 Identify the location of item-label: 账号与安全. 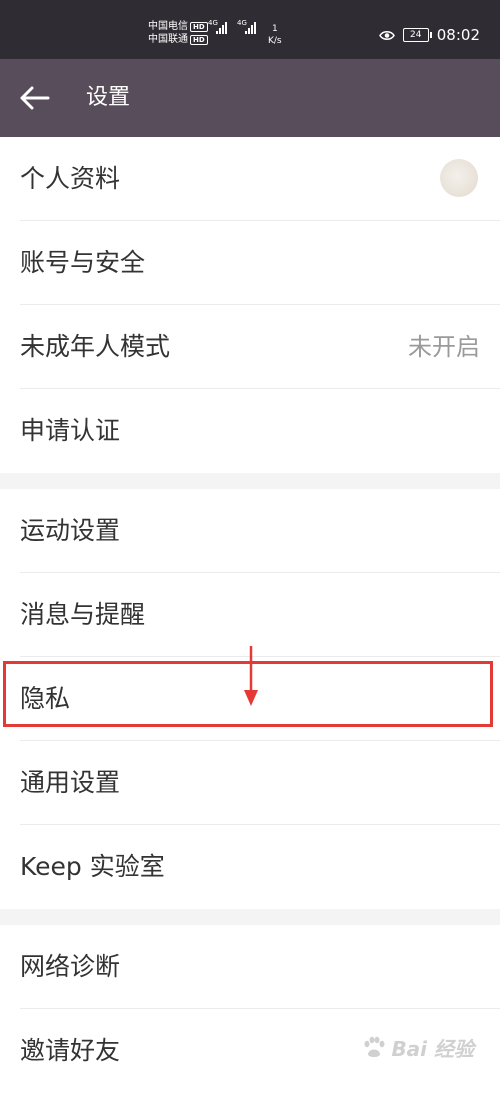
(83, 262).